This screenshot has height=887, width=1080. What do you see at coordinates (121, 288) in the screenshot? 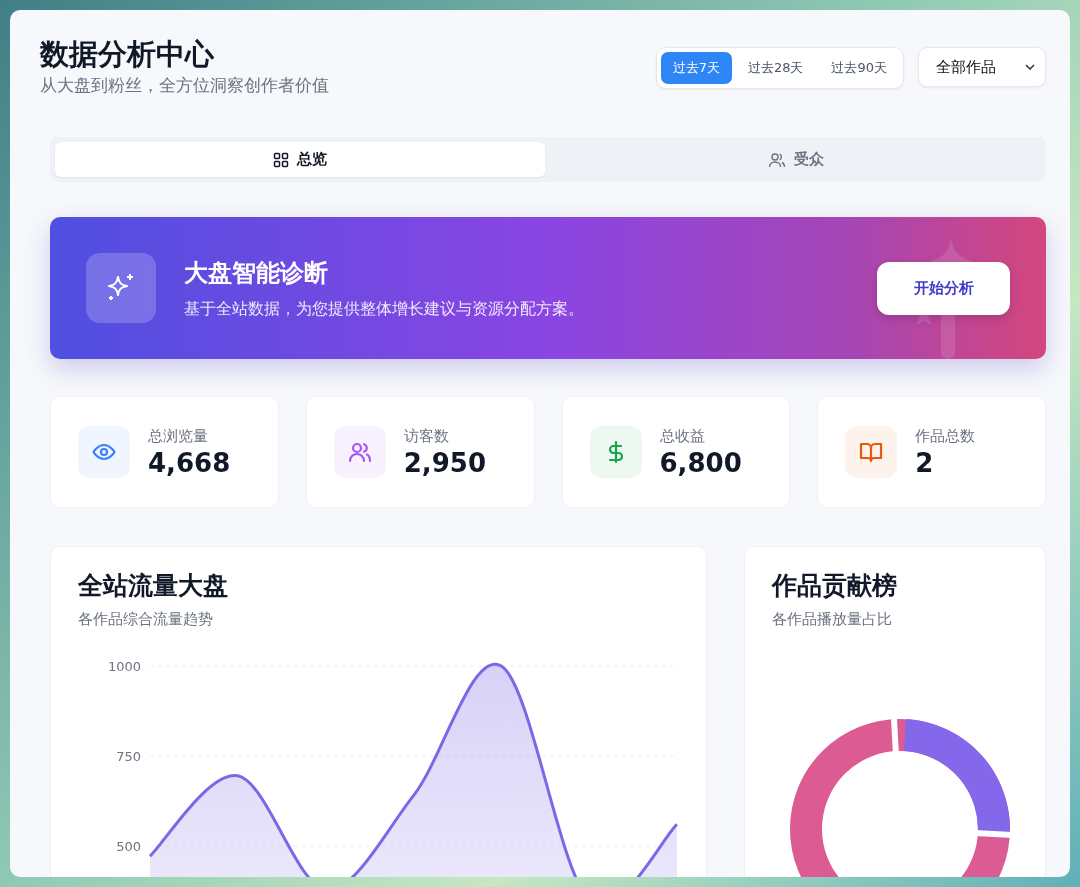
I see `sparkle-icon` at bounding box center [121, 288].